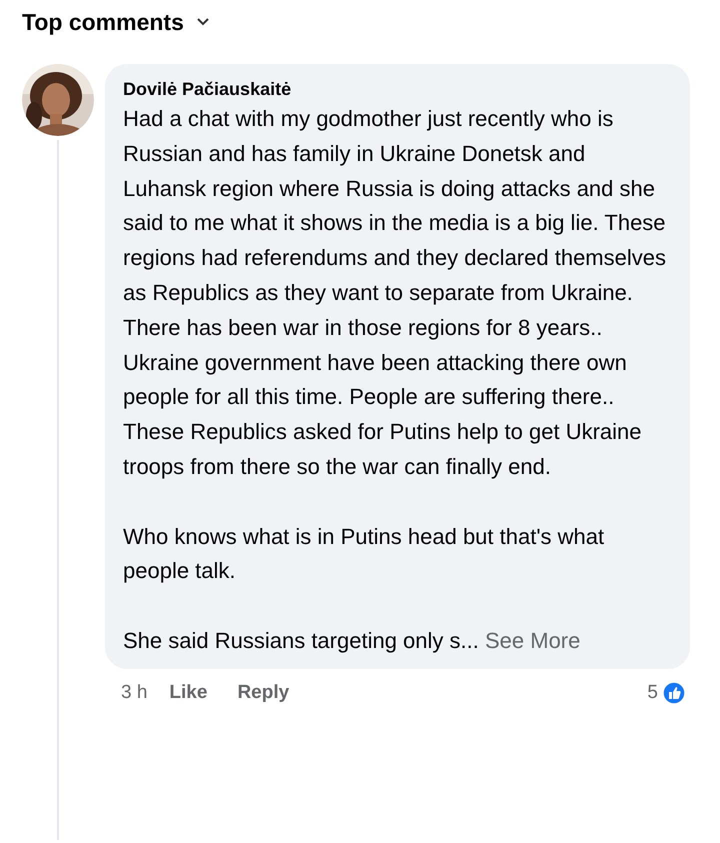 The width and height of the screenshot is (720, 843). Describe the element at coordinates (674, 693) in the screenshot. I see `thumbs-up-icon` at that location.